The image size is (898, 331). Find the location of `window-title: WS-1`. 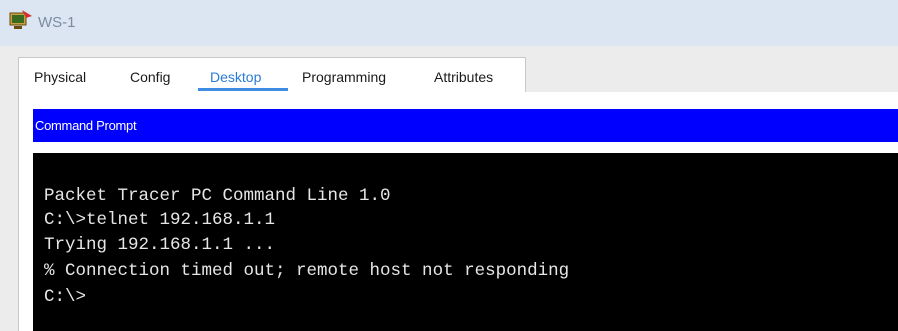

window-title: WS-1 is located at coordinates (57, 22).